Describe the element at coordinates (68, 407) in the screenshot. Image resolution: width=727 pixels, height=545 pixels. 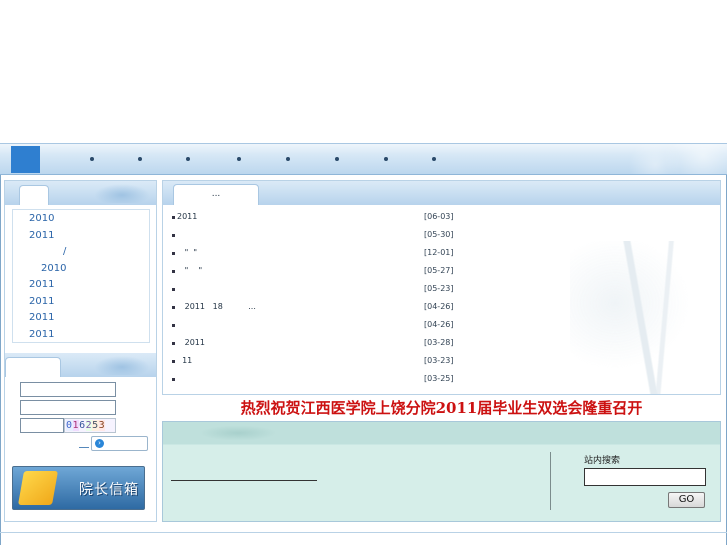
I see `password-input` at that location.